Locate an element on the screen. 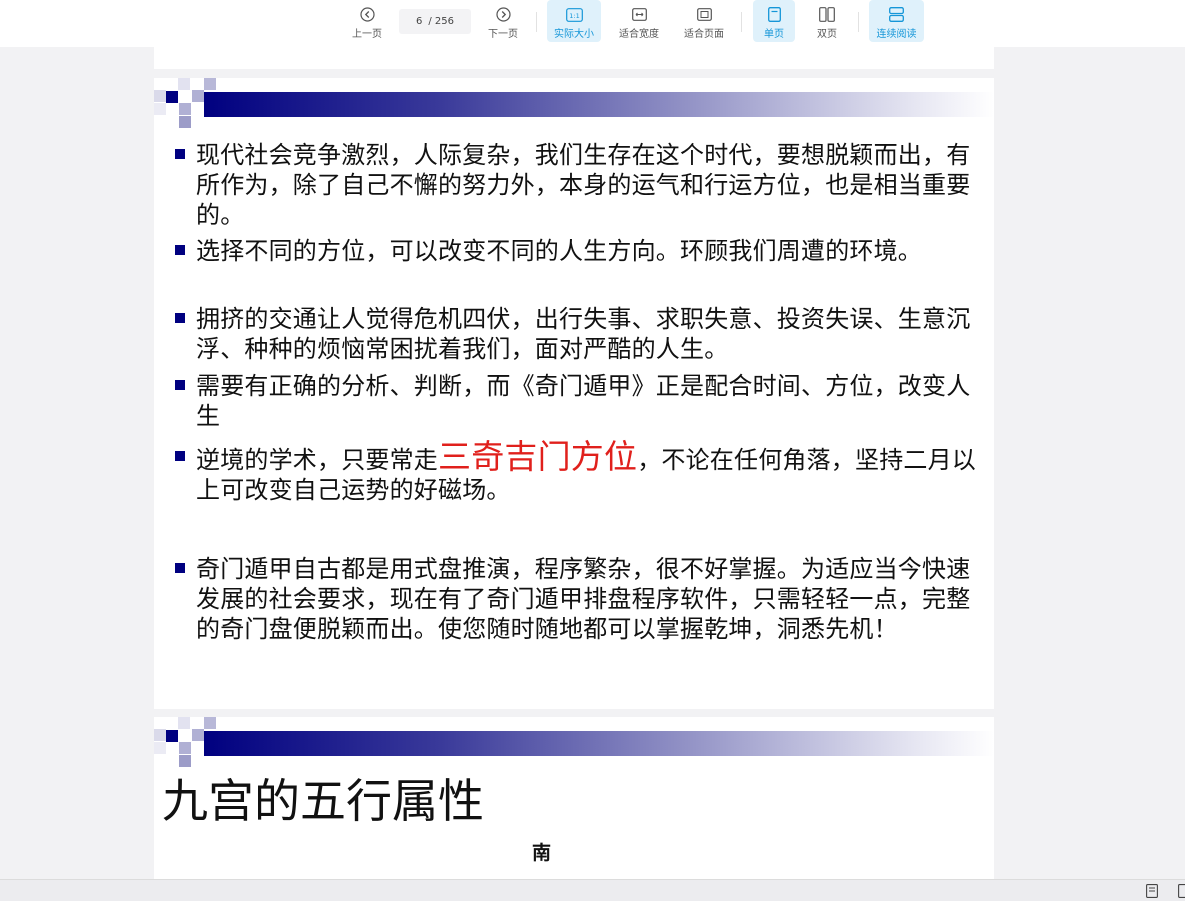 This screenshot has width=1185, height=912. chevron-right-icon is located at coordinates (503, 14).